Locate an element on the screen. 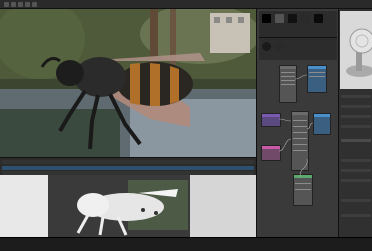 This screenshot has width=372, height=251. clay-bee-render is located at coordinates (119, 206).